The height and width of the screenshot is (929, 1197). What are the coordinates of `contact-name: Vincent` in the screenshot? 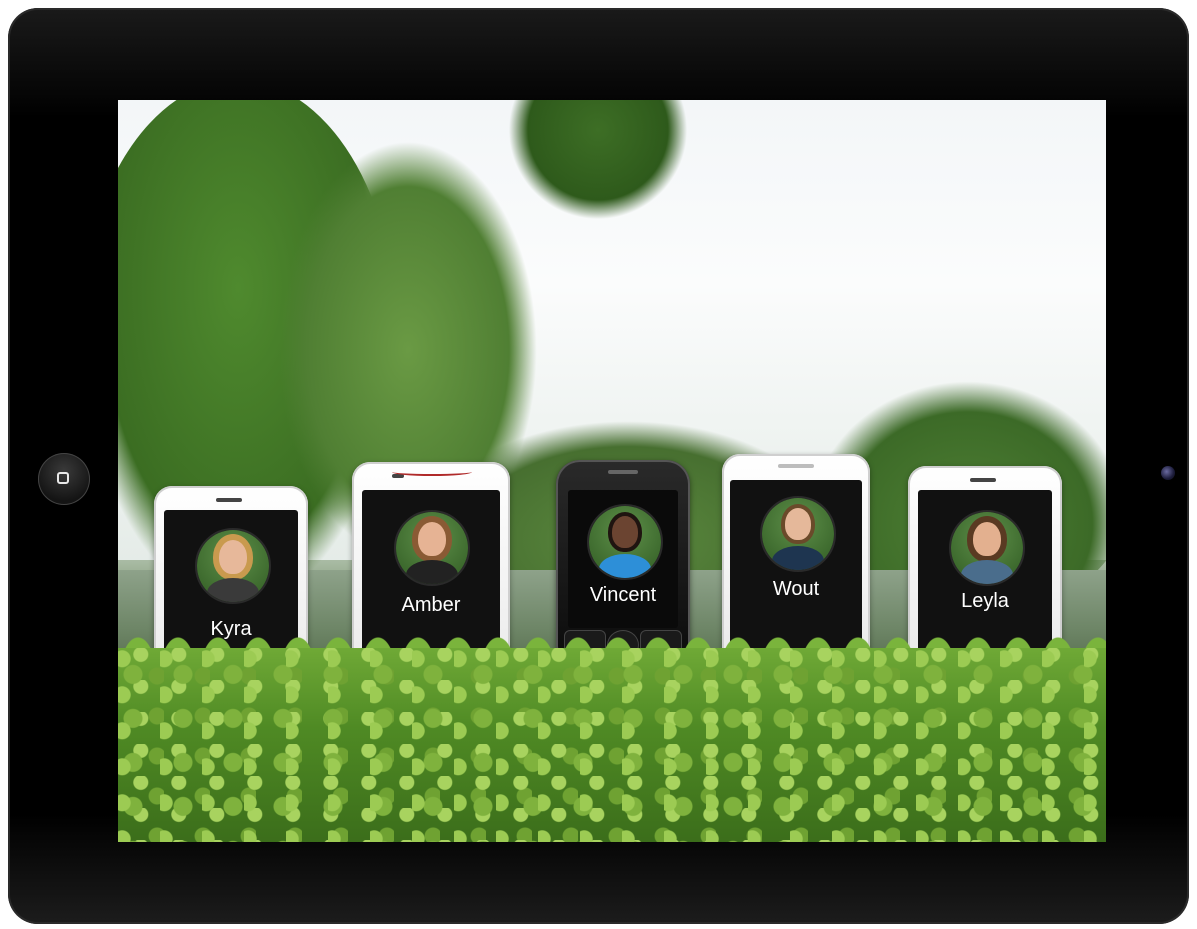 It's located at (623, 595).